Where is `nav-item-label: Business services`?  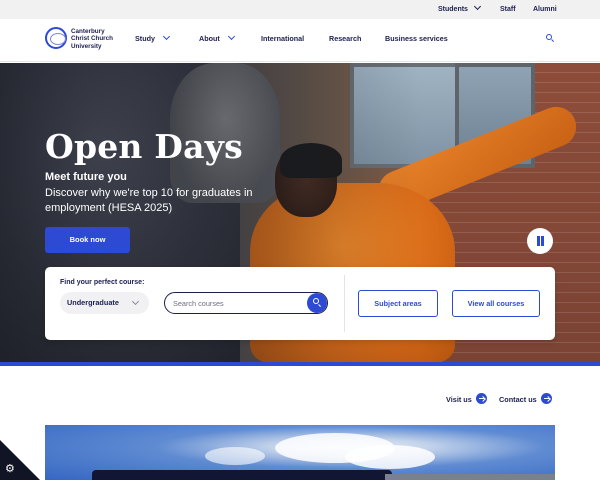
nav-item-label: Business services is located at coordinates (416, 38).